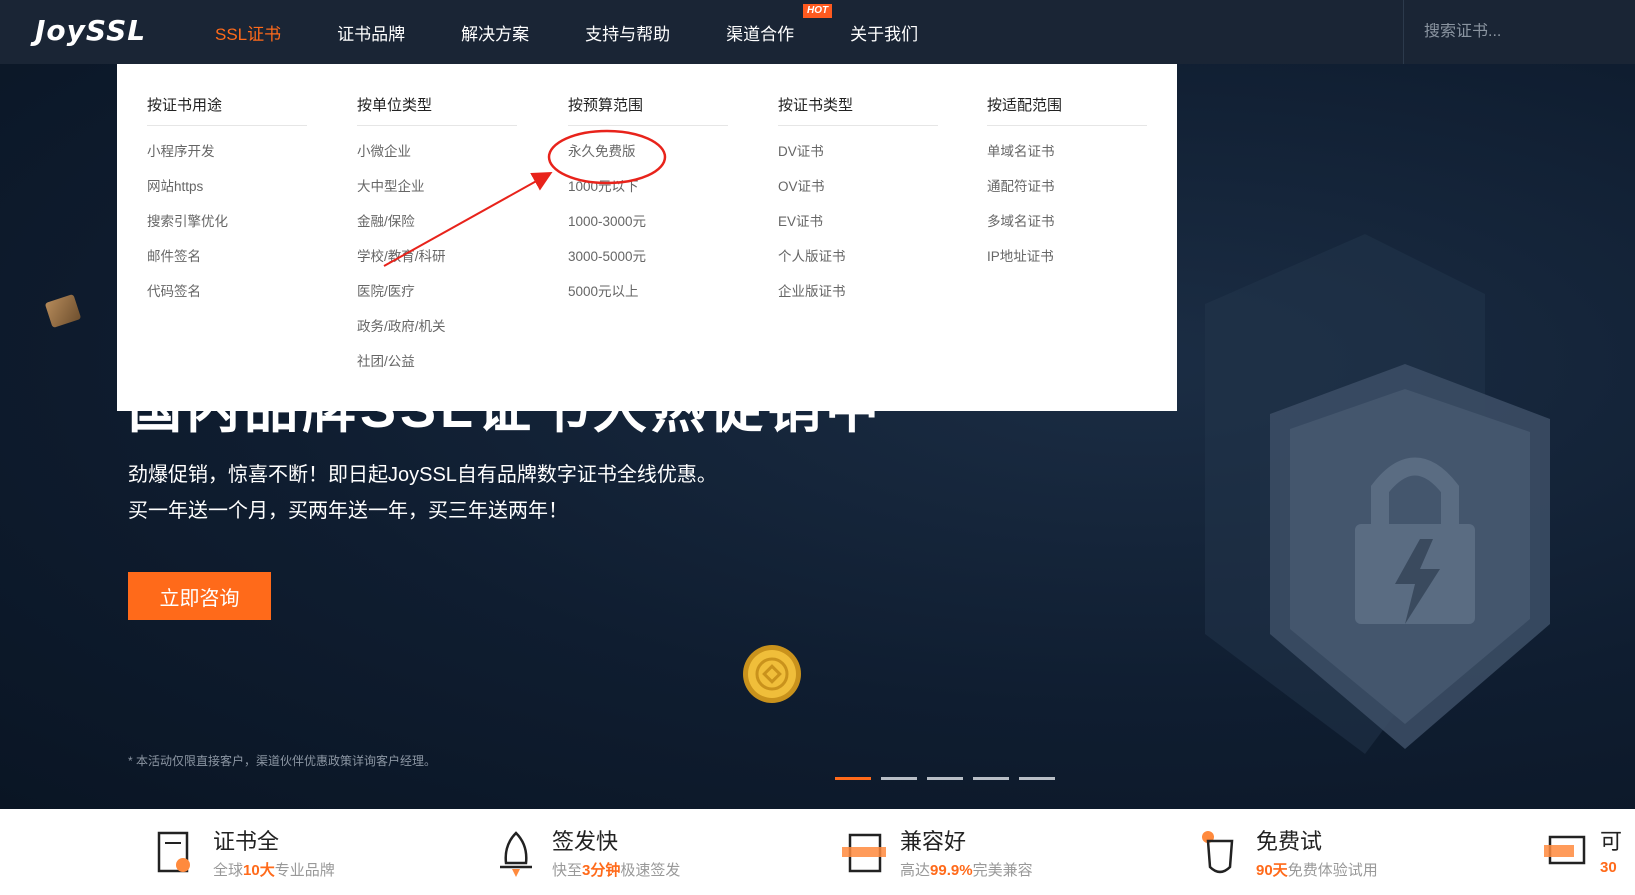 The height and width of the screenshot is (895, 1635). Describe the element at coordinates (1067, 110) in the screenshot. I see `menu-heading: 按适配范围` at that location.